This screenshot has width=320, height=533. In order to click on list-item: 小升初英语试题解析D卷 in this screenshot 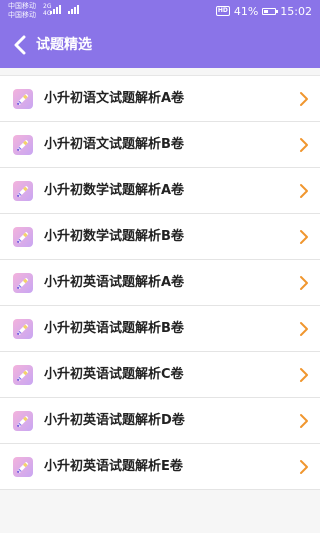, I will do `click(160, 421)`.